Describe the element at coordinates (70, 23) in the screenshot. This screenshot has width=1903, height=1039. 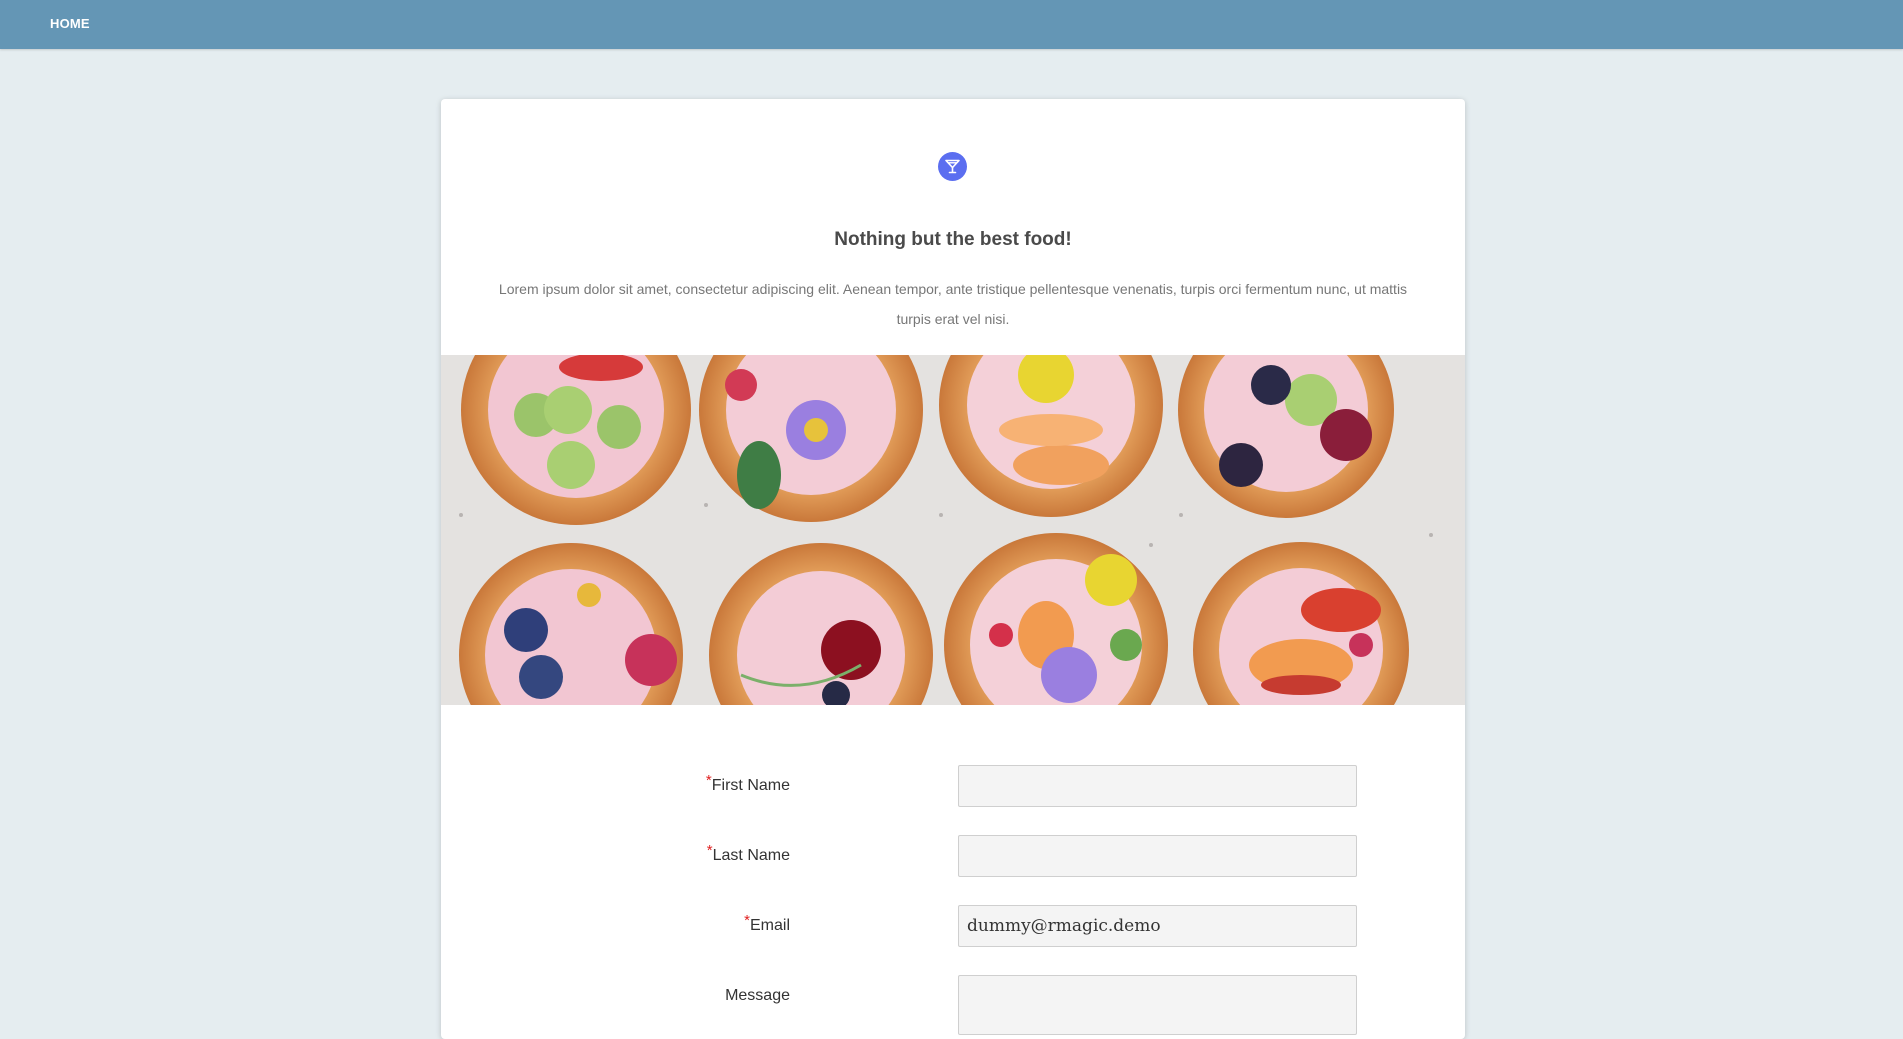
I see `nav-home-link: HOME` at that location.